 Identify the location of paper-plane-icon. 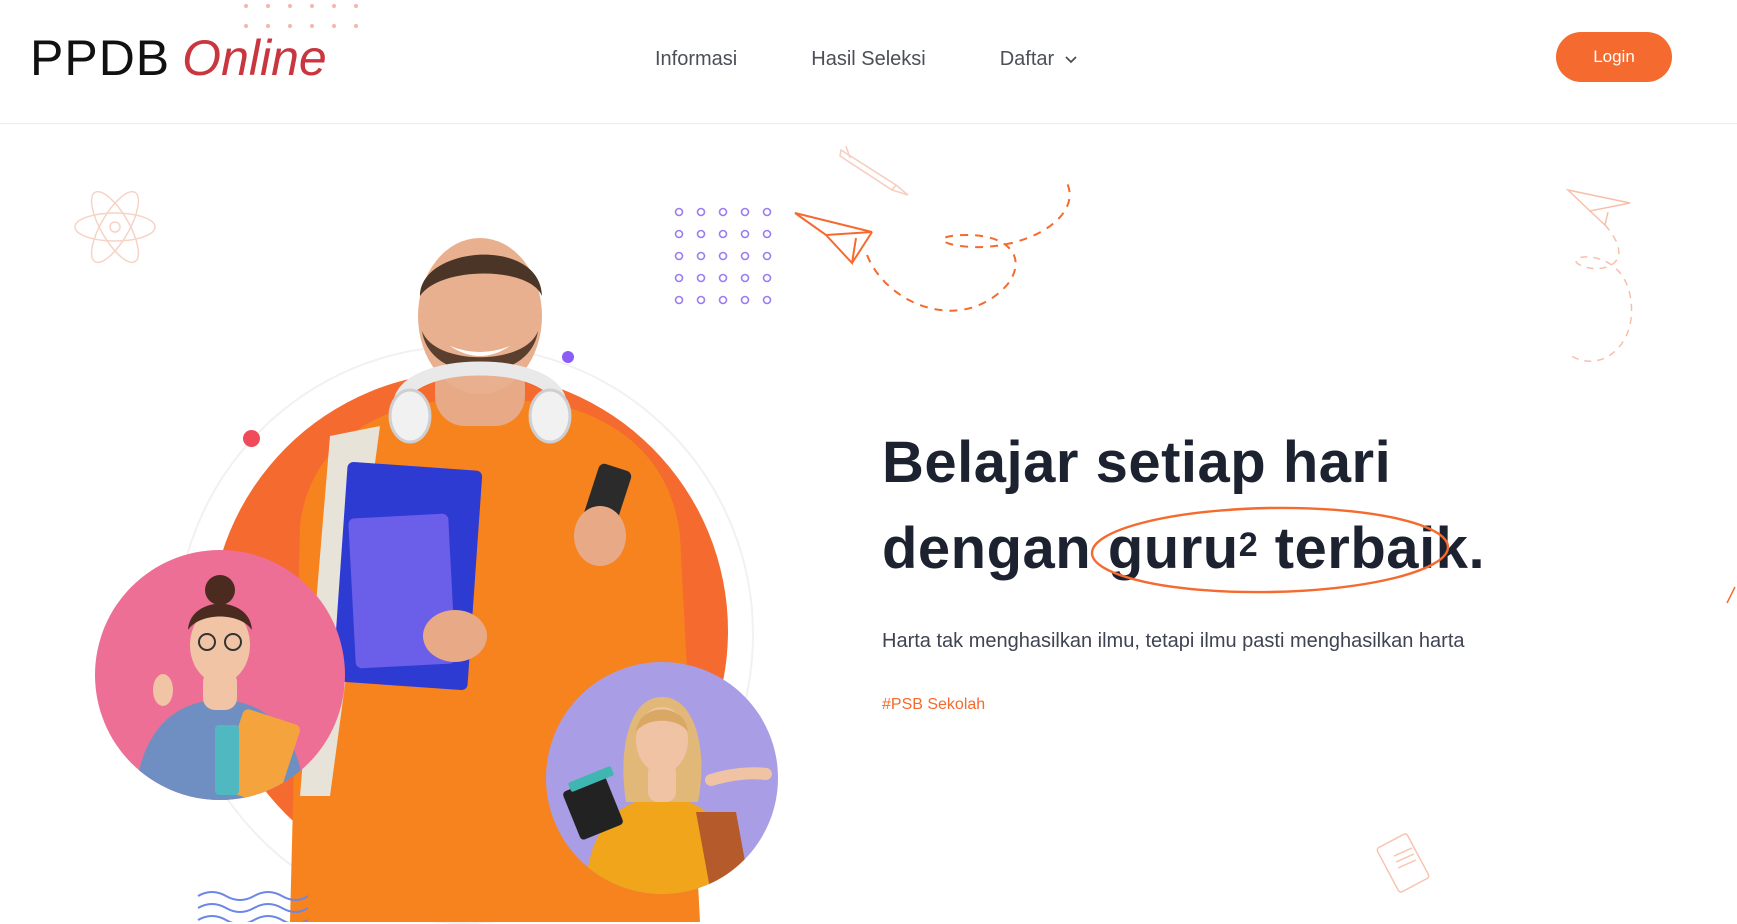
(932, 247).